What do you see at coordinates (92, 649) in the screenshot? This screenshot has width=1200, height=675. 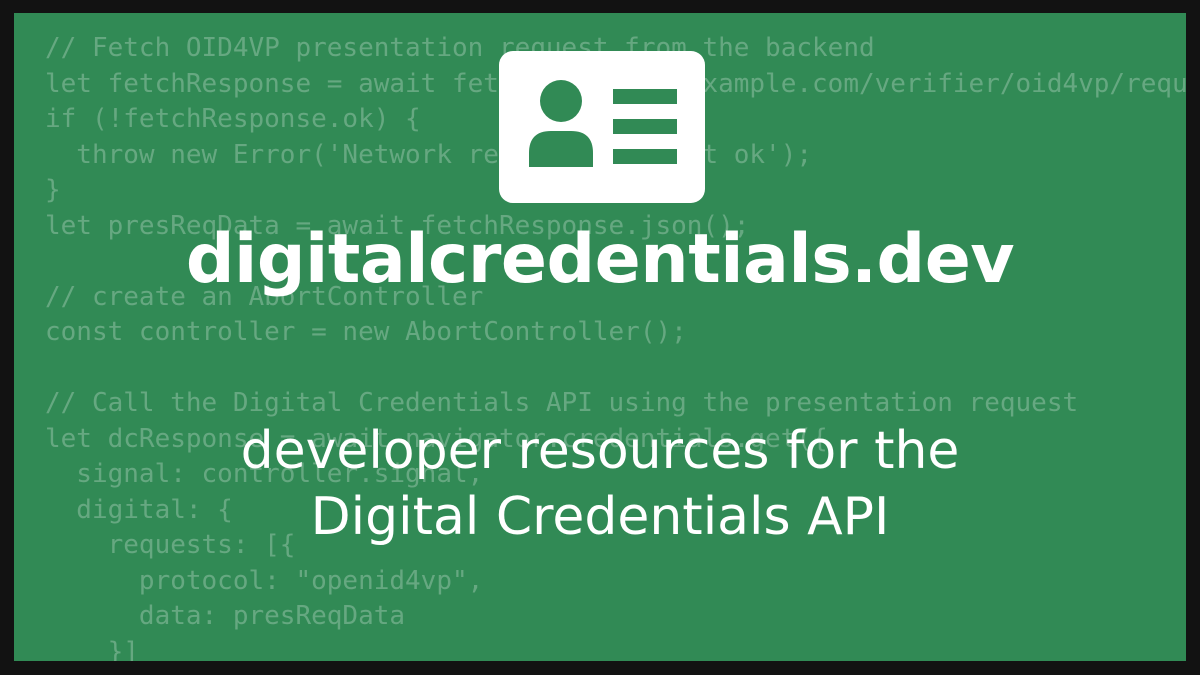 I see `code-line: }]` at bounding box center [92, 649].